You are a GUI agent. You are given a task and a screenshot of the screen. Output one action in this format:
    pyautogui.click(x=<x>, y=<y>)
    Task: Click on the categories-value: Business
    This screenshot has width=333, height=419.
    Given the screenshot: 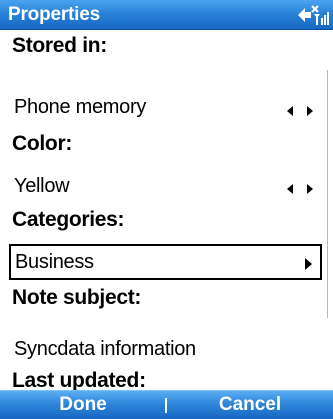 What is the action you would take?
    pyautogui.click(x=54, y=262)
    